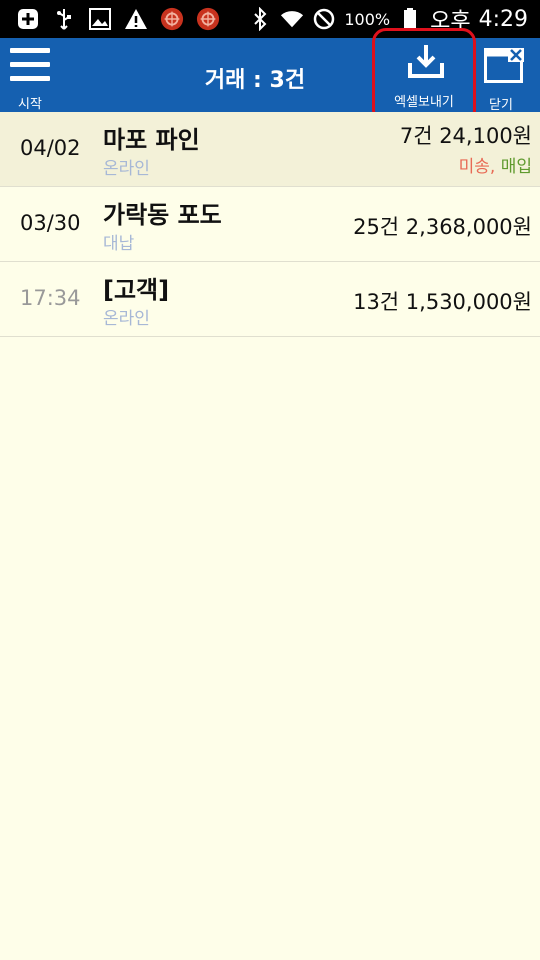 The image size is (540, 960). What do you see at coordinates (424, 102) in the screenshot?
I see `excel-export-label: 엑셀보내기` at bounding box center [424, 102].